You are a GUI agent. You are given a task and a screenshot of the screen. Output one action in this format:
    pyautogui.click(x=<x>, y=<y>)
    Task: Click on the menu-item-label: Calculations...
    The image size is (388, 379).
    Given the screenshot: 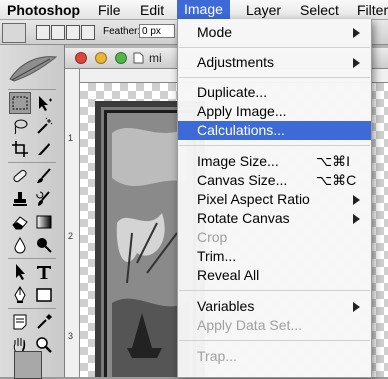 What is the action you would take?
    pyautogui.click(x=241, y=130)
    